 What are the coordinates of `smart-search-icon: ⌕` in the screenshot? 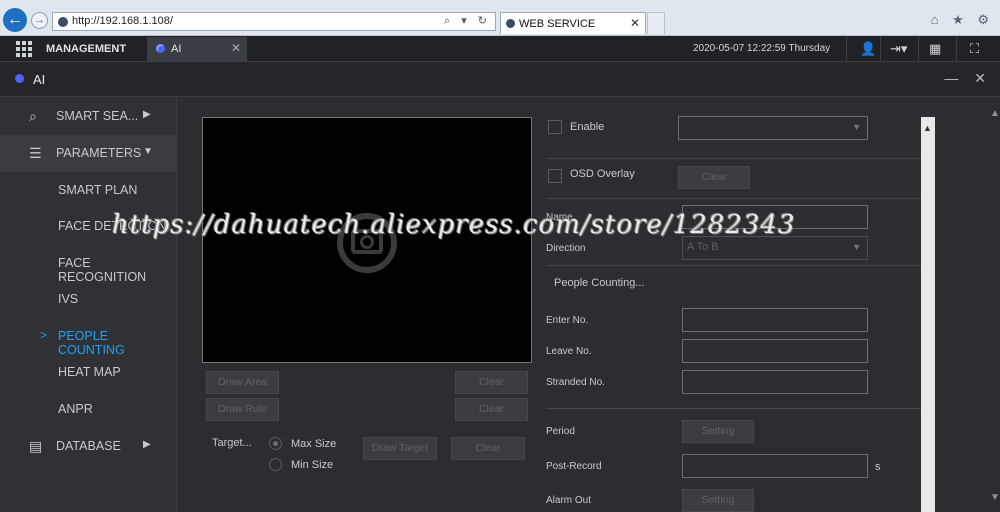 It's located at (33, 116).